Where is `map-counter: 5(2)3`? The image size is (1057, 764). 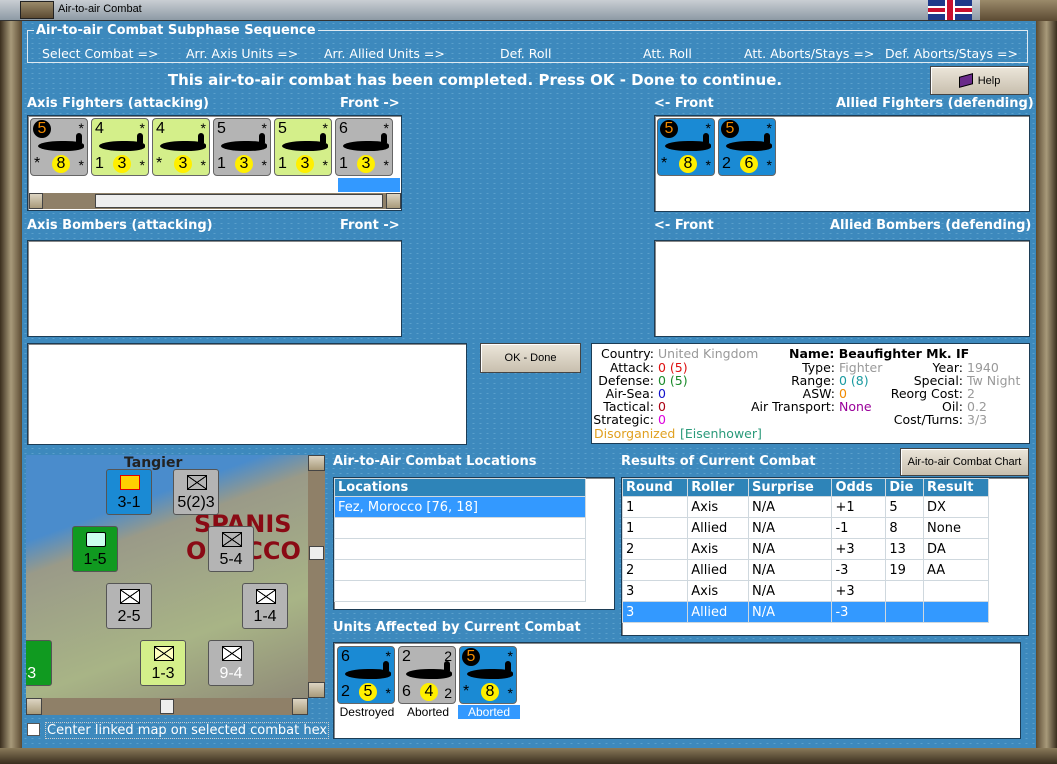
map-counter: 5(2)3 is located at coordinates (196, 492).